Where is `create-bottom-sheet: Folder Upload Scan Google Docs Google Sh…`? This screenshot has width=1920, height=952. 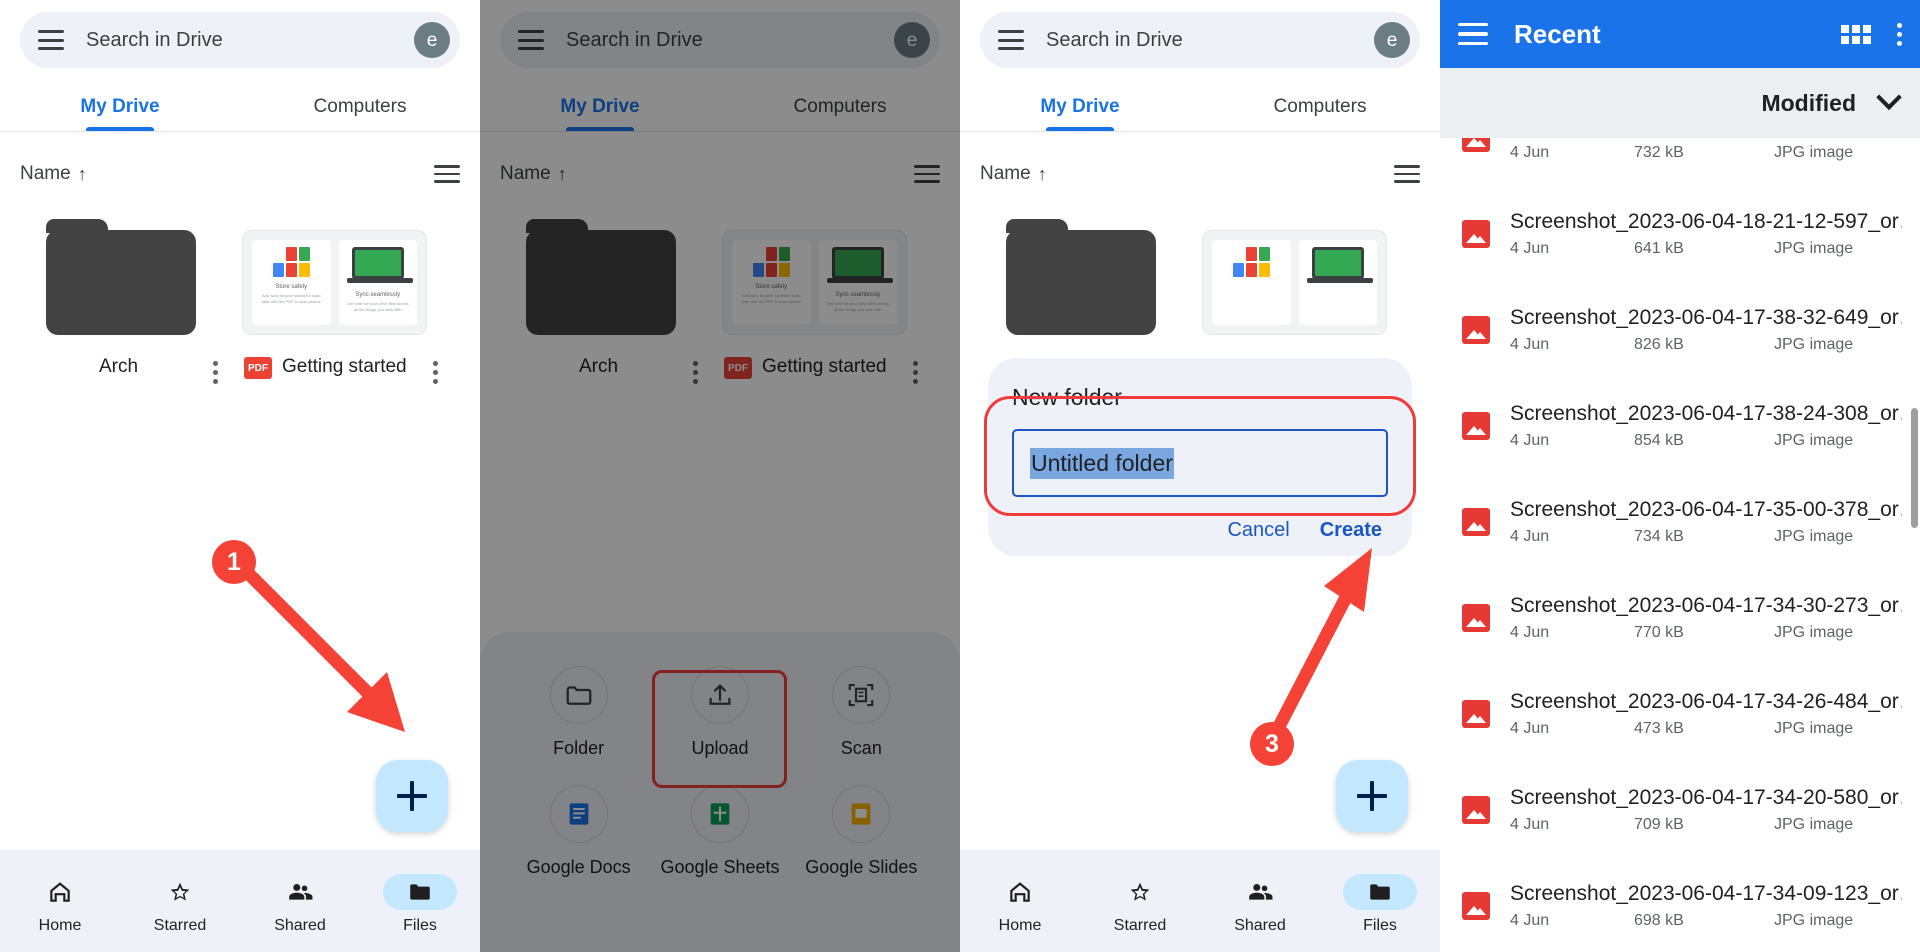 create-bottom-sheet: Folder Upload Scan Google Docs Google Sh… is located at coordinates (720, 792).